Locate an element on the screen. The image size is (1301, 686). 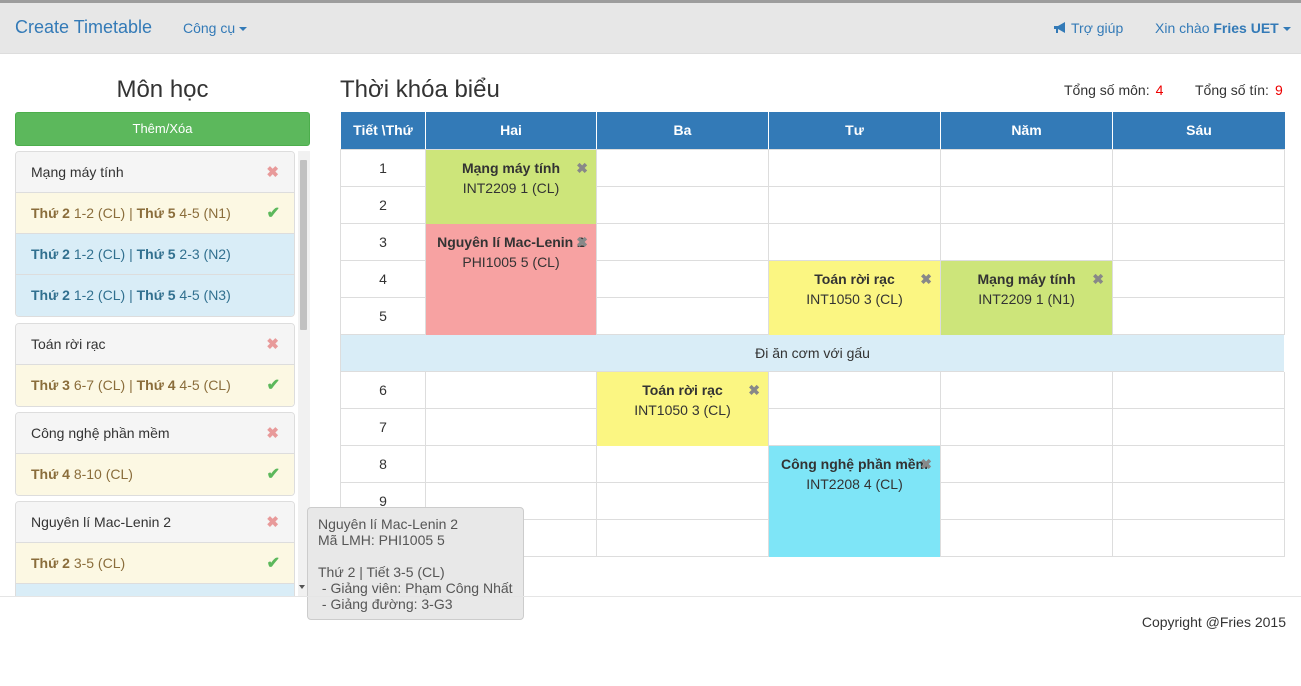
period-number: 2 is located at coordinates (383, 205).